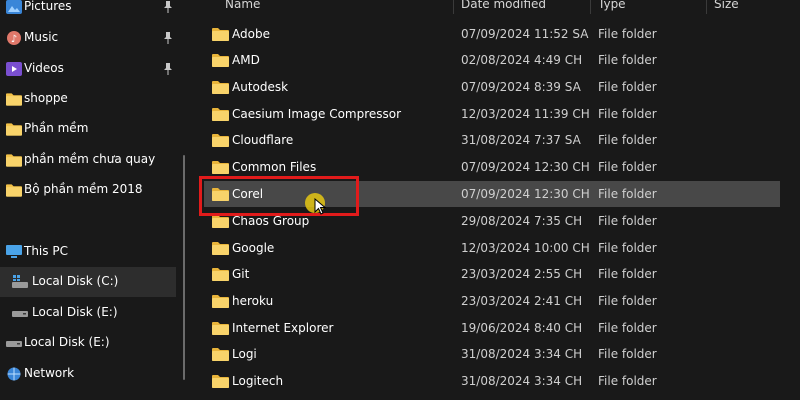  What do you see at coordinates (88, 38) in the screenshot?
I see `sidebar-item-music: ♪ Music` at bounding box center [88, 38].